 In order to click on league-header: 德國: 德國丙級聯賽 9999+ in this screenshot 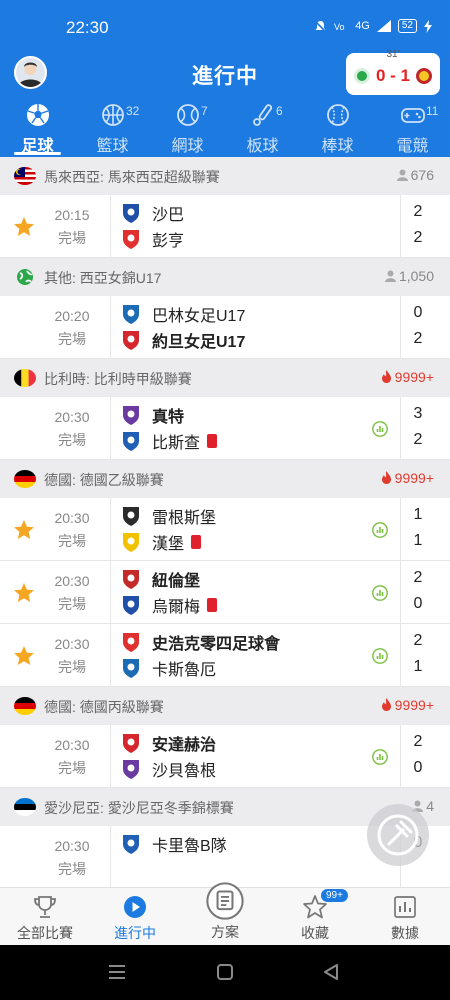, I will do `click(225, 706)`.